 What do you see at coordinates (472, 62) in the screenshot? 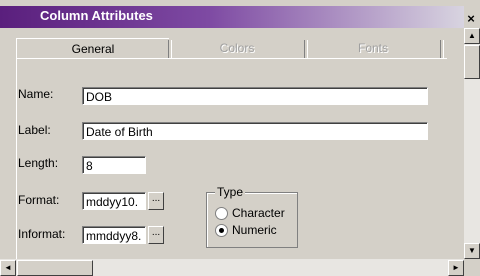
I see `vertical-scroll-thumb` at bounding box center [472, 62].